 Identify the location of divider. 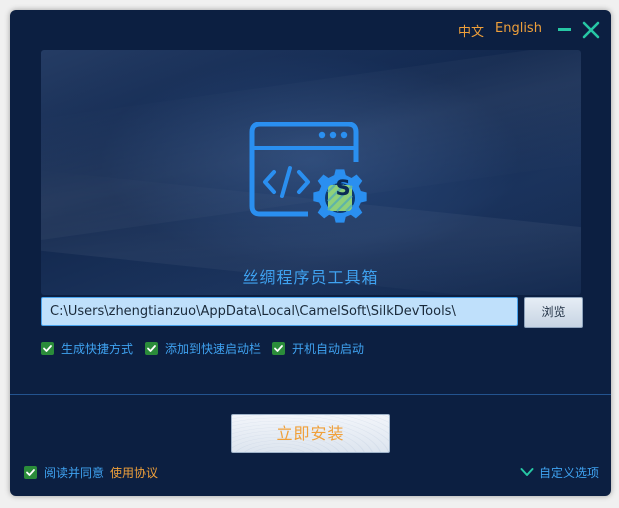
(310, 394).